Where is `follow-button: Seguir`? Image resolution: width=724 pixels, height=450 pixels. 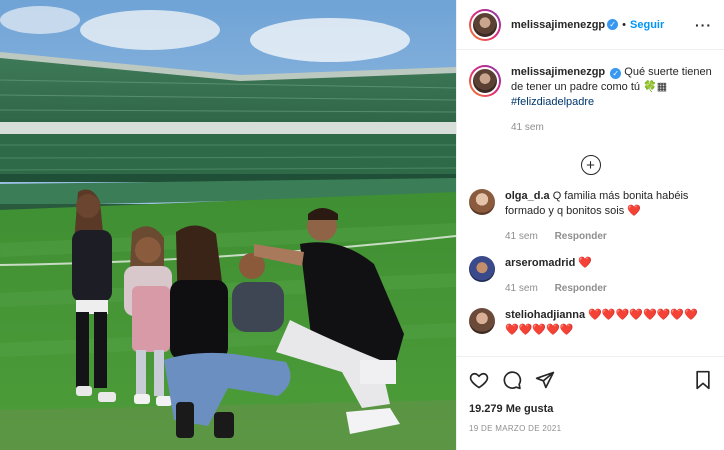 follow-button: Seguir is located at coordinates (647, 25).